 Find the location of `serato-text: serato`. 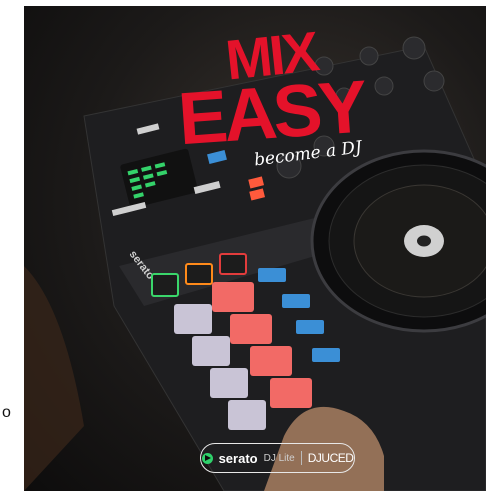

serato-text: serato is located at coordinates (238, 458).